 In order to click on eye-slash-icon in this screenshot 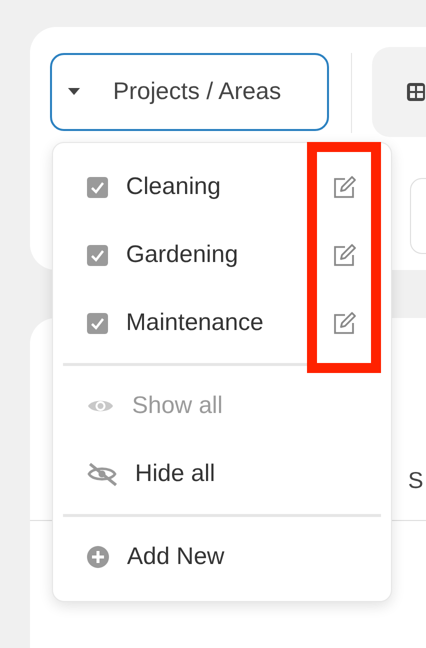, I will do `click(102, 474)`.